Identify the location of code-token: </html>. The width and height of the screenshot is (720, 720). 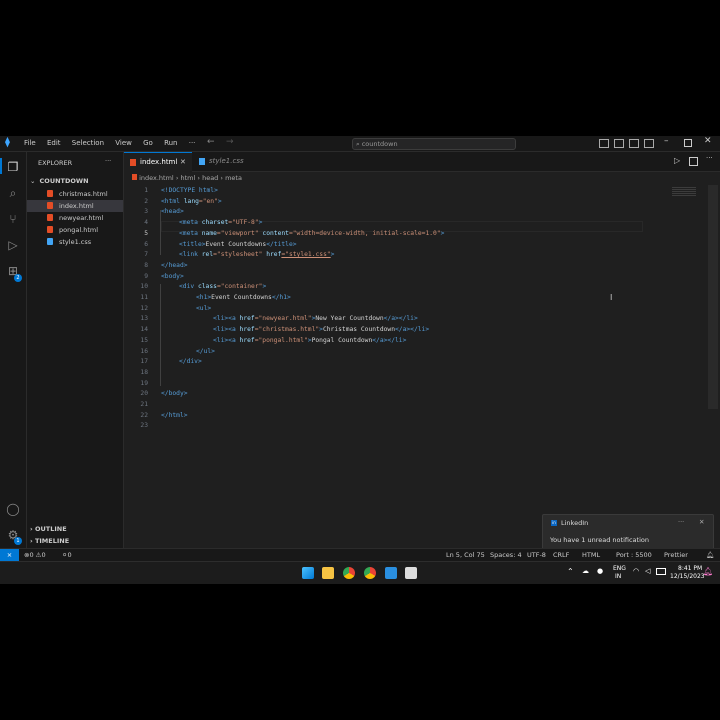
(174, 415).